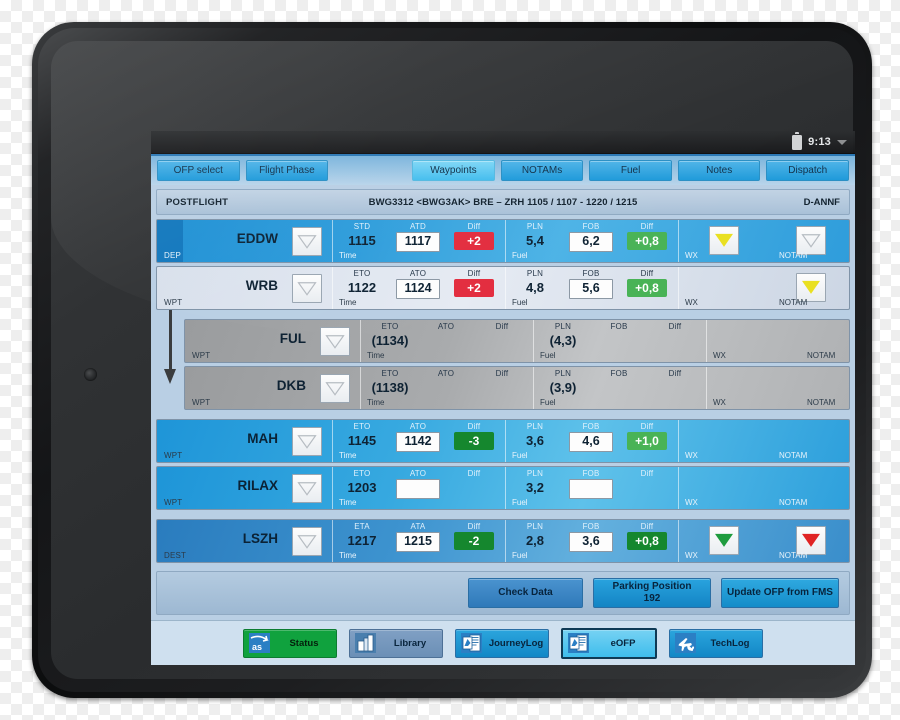 This screenshot has height=720, width=900. I want to click on wx-label: WX, so click(719, 355).